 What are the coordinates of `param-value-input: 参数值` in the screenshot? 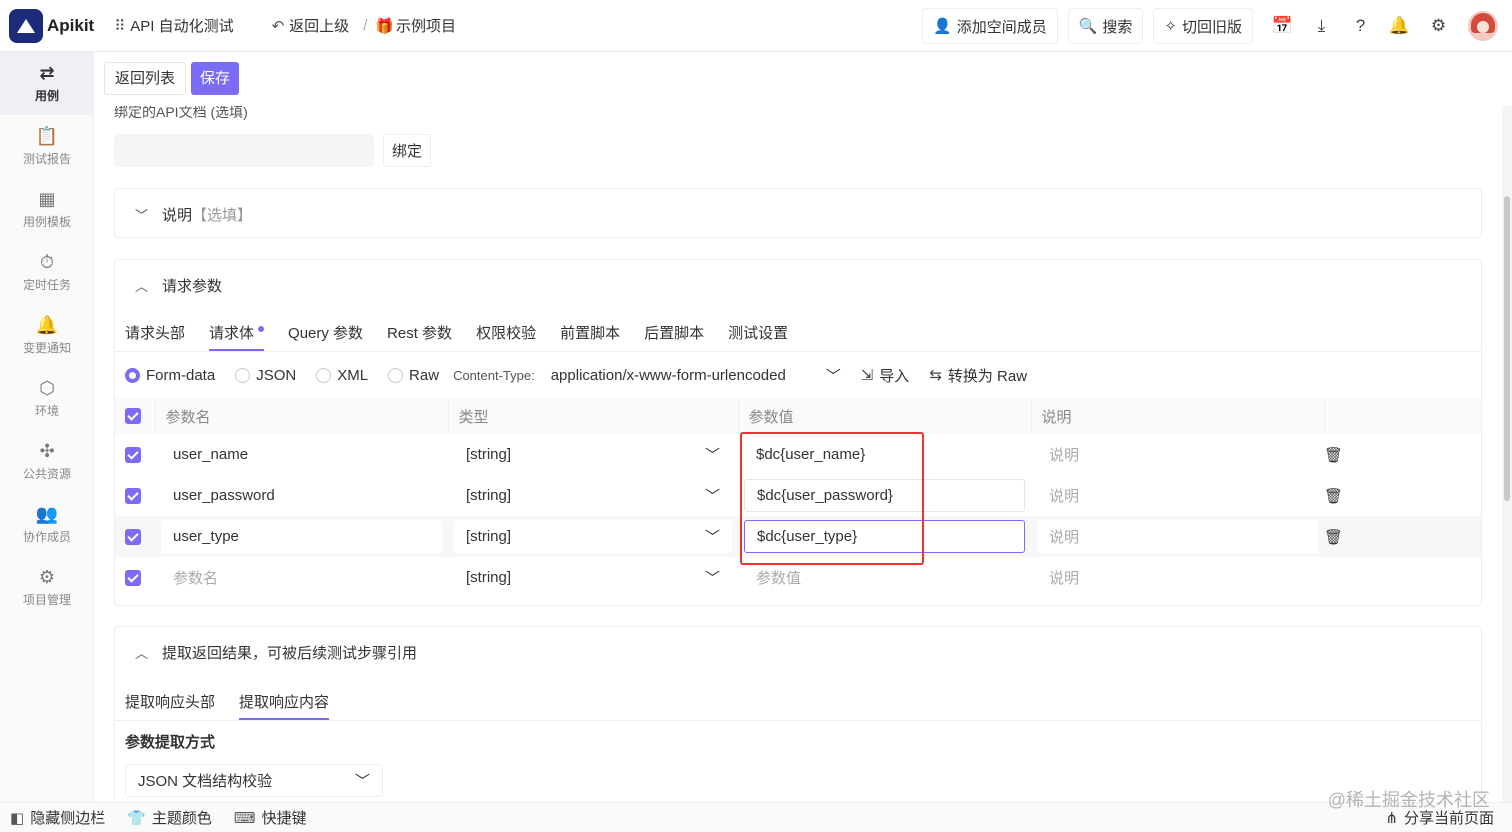 It's located at (884, 577).